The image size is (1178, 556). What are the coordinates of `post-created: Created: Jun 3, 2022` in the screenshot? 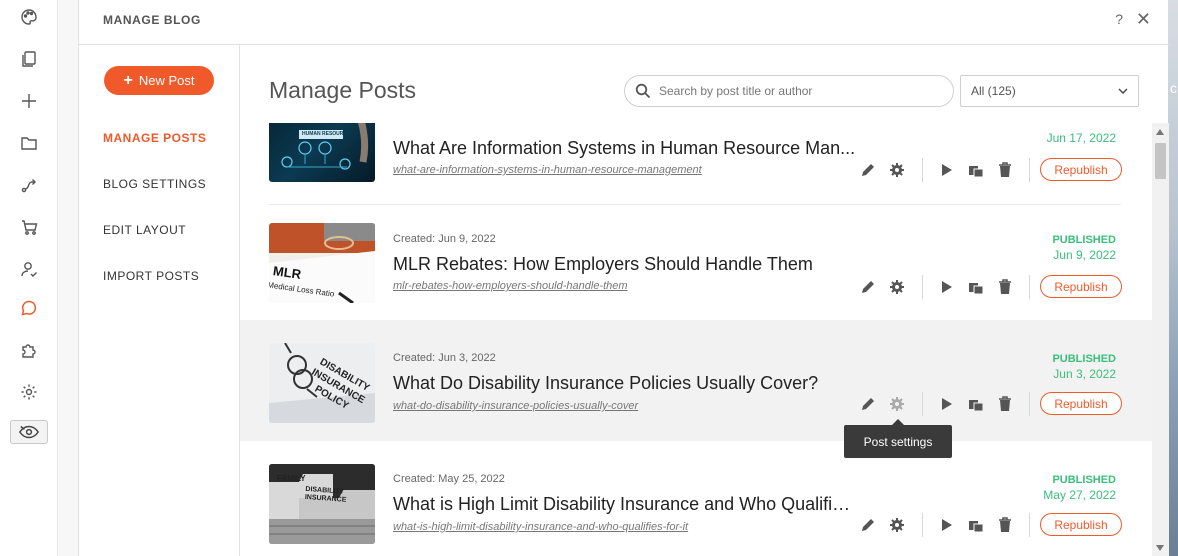 It's located at (444, 358).